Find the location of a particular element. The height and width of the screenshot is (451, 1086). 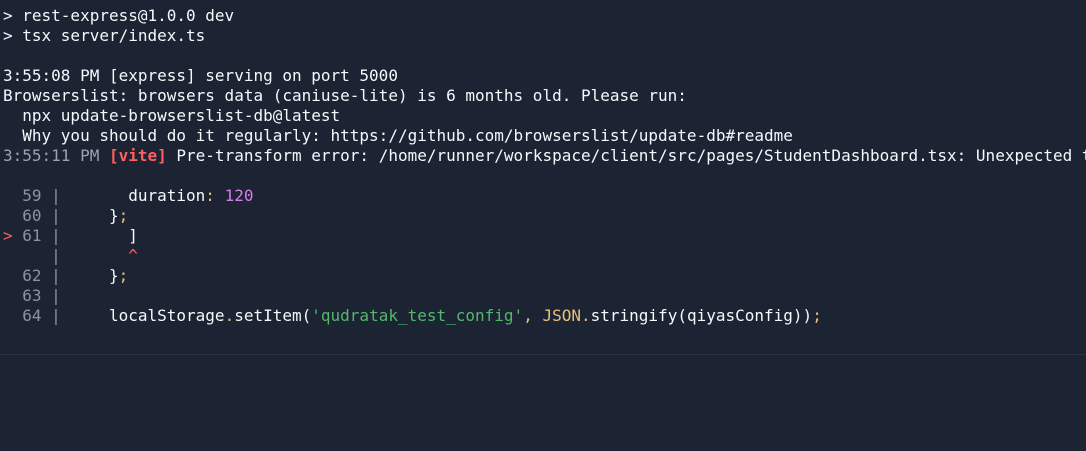

code-punct: : is located at coordinates (215, 195).